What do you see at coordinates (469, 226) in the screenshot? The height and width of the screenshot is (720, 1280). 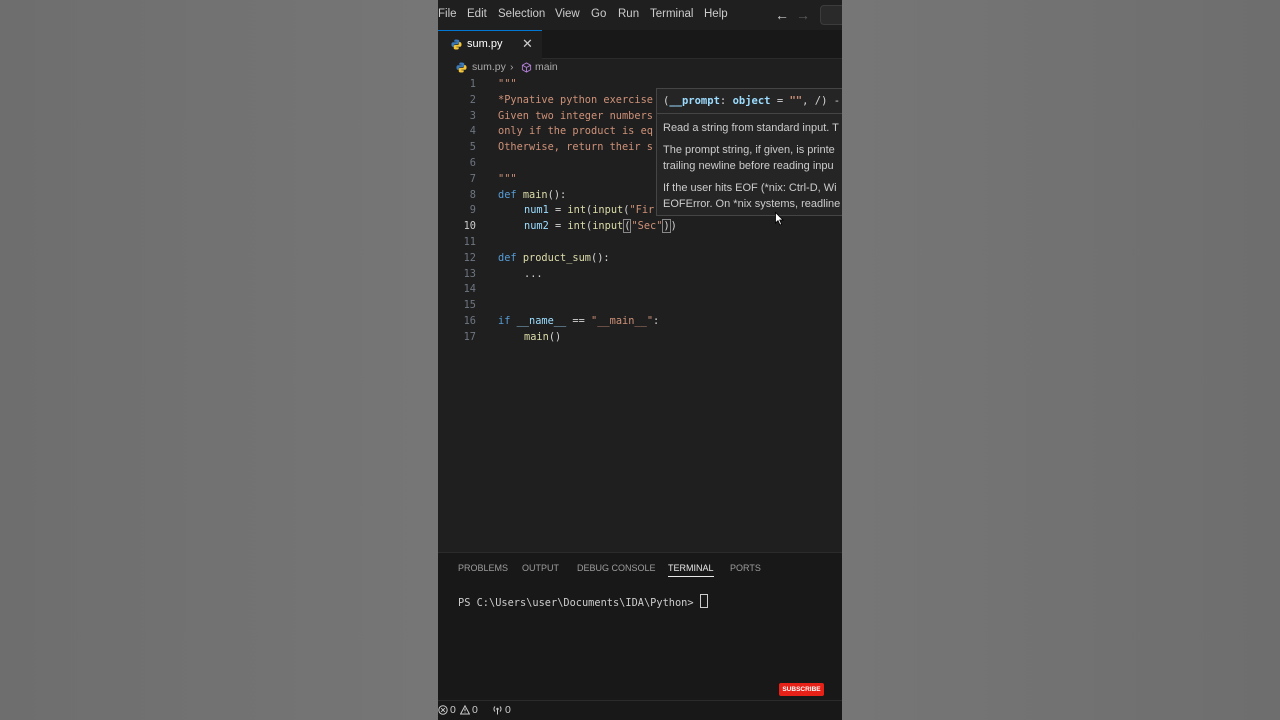 I see `line-number-current: 10` at bounding box center [469, 226].